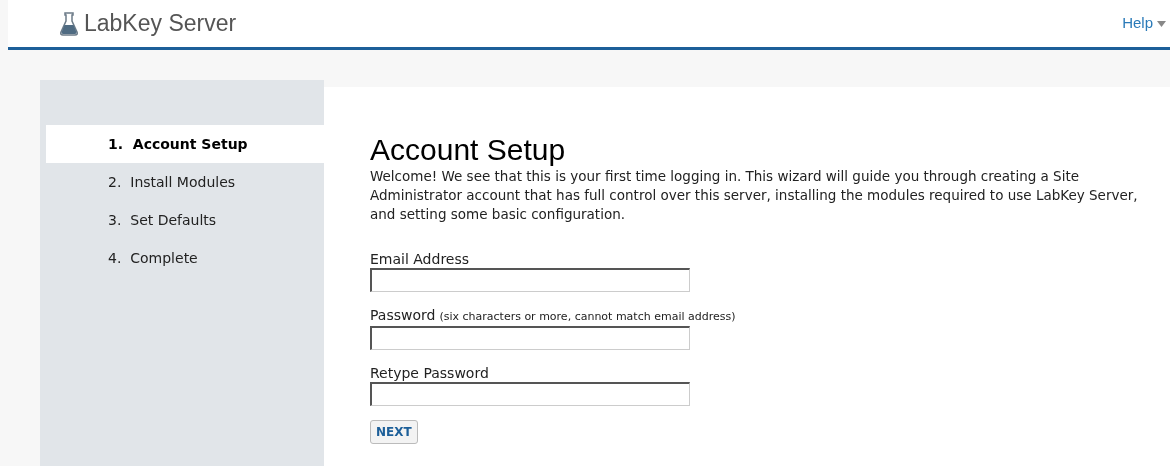 The width and height of the screenshot is (1170, 466). Describe the element at coordinates (160, 24) in the screenshot. I see `app-title: LabKey Server` at that location.